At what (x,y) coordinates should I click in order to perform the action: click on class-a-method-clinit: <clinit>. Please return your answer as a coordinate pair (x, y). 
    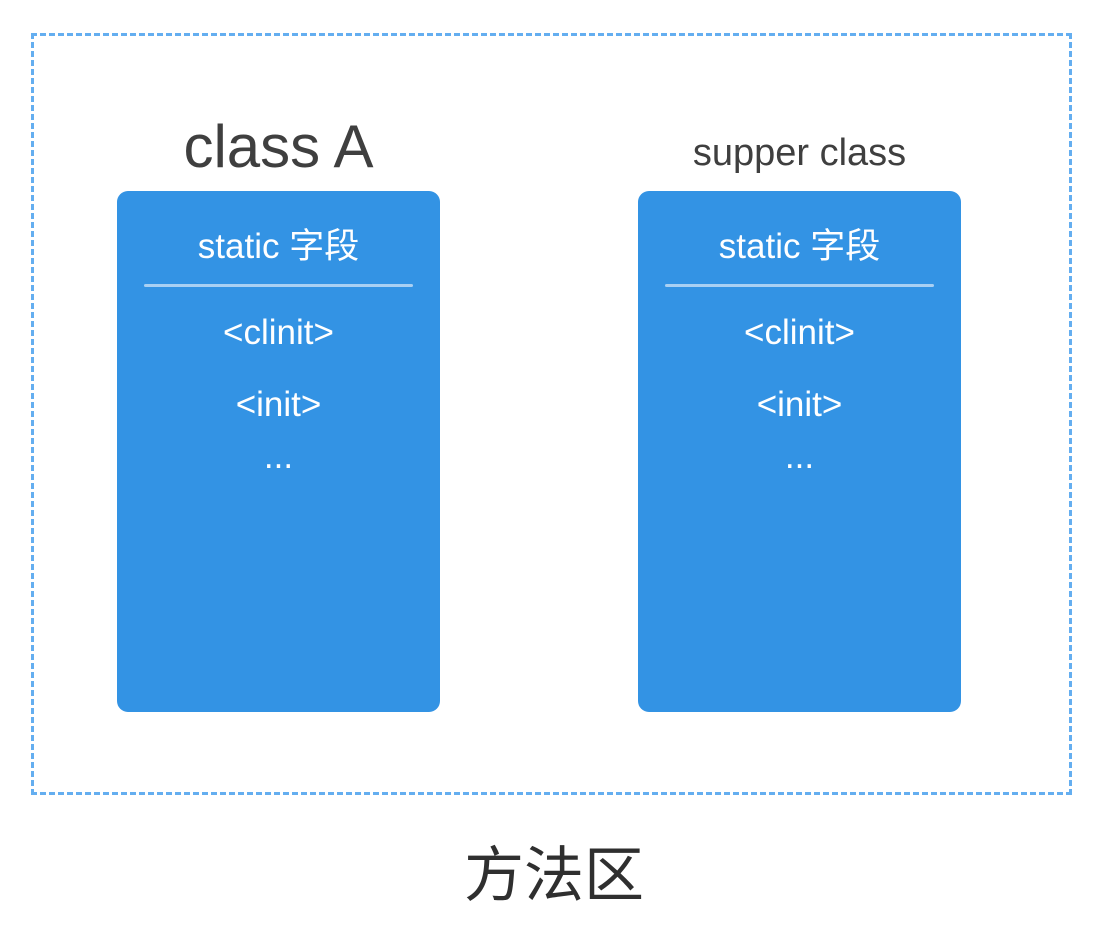
    Looking at the image, I should click on (278, 332).